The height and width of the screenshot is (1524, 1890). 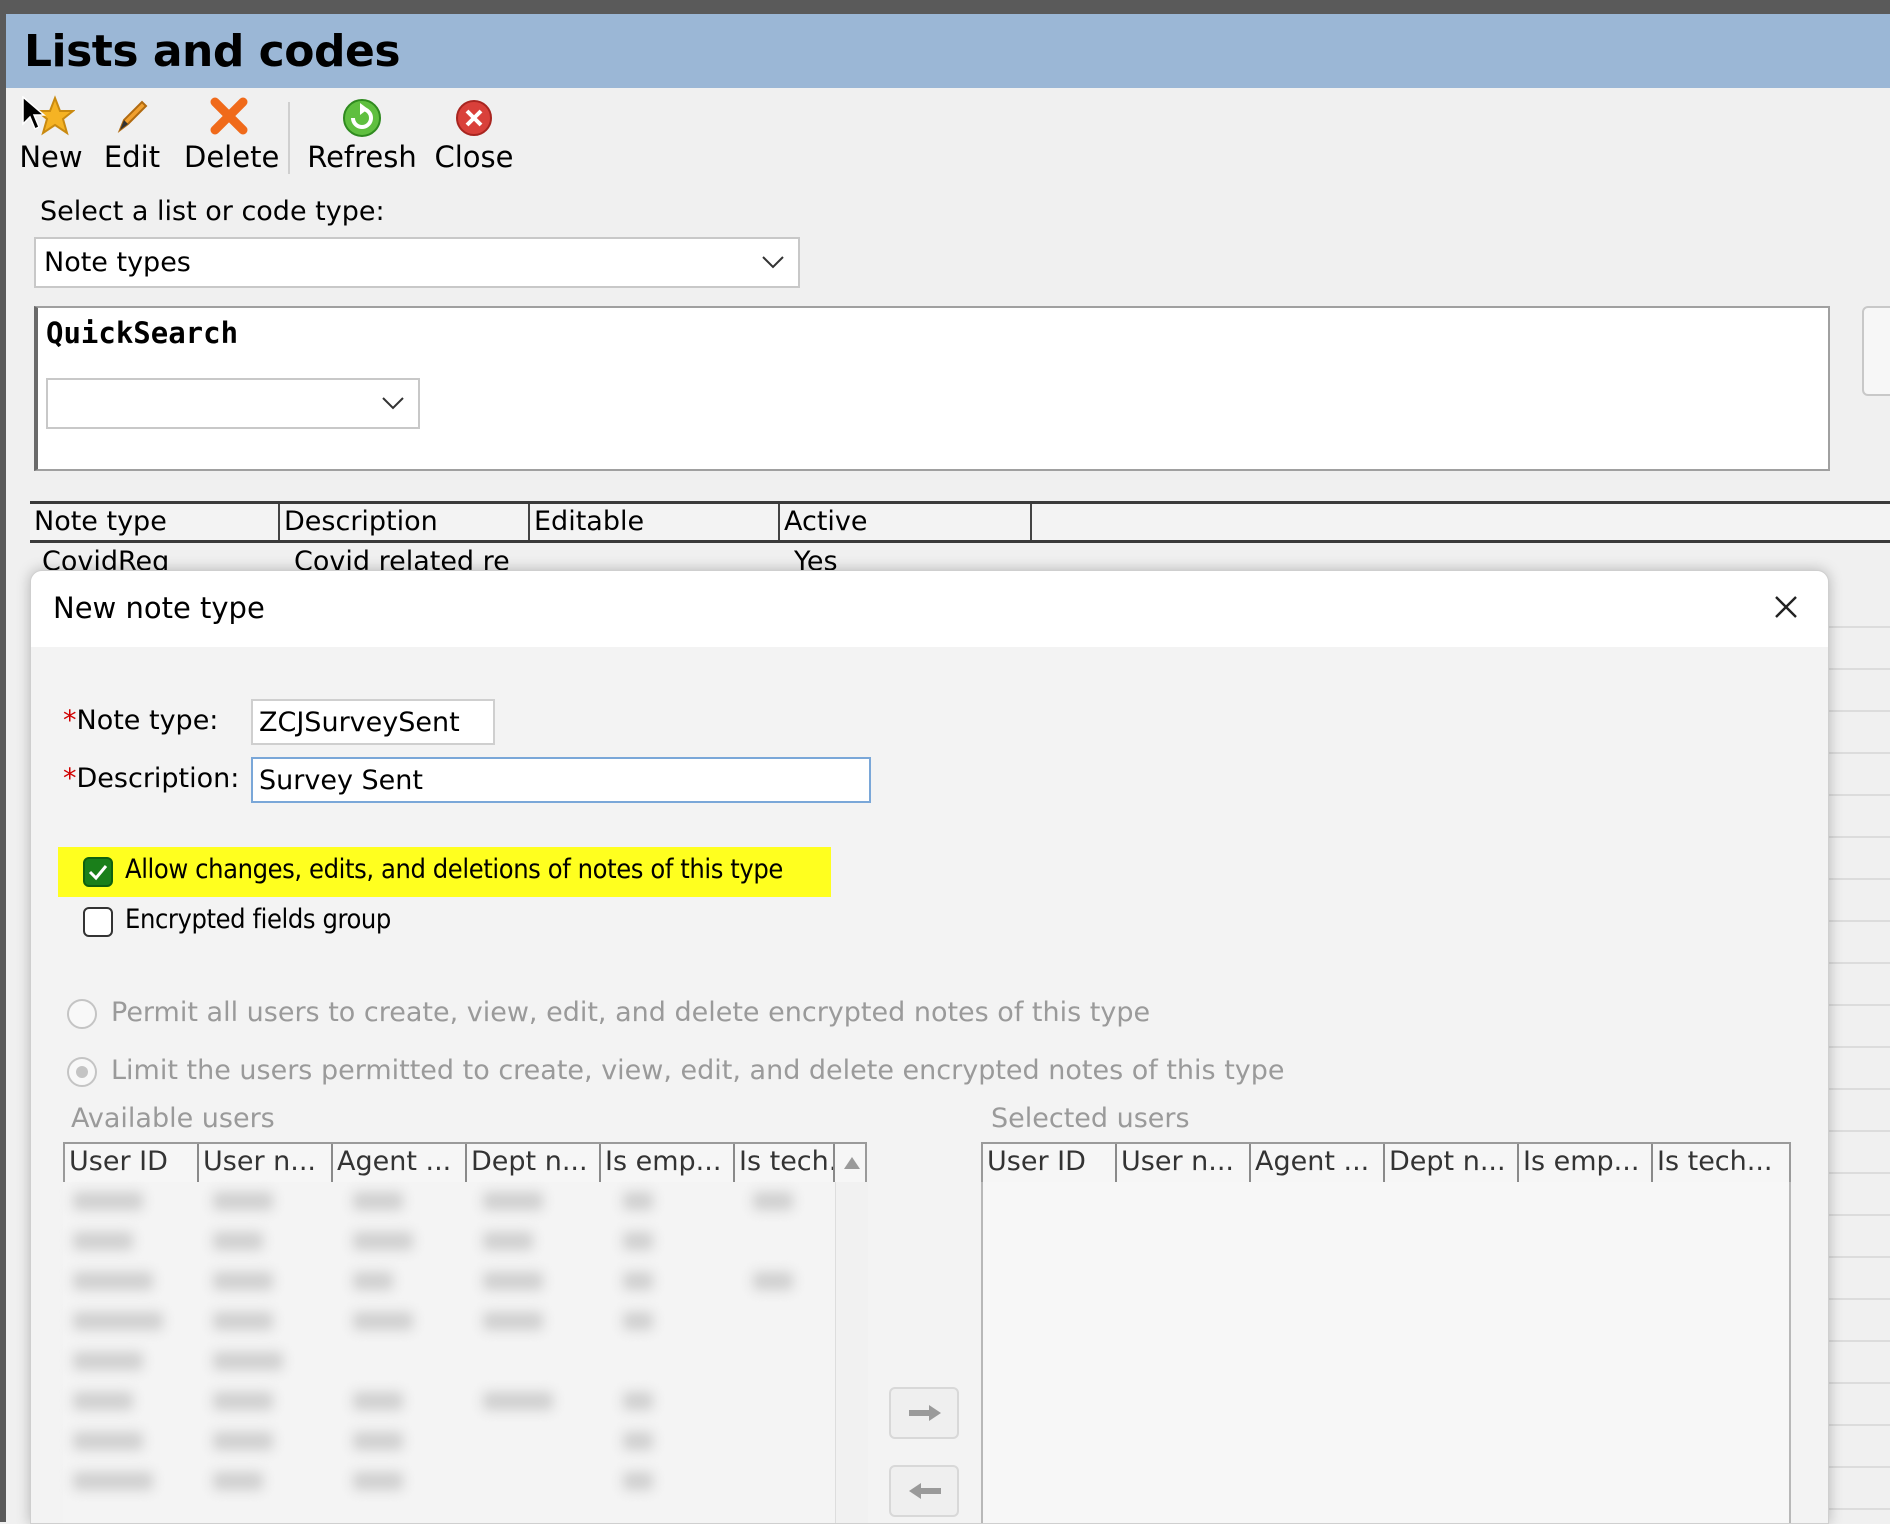 I want to click on new-label: New, so click(x=51, y=157).